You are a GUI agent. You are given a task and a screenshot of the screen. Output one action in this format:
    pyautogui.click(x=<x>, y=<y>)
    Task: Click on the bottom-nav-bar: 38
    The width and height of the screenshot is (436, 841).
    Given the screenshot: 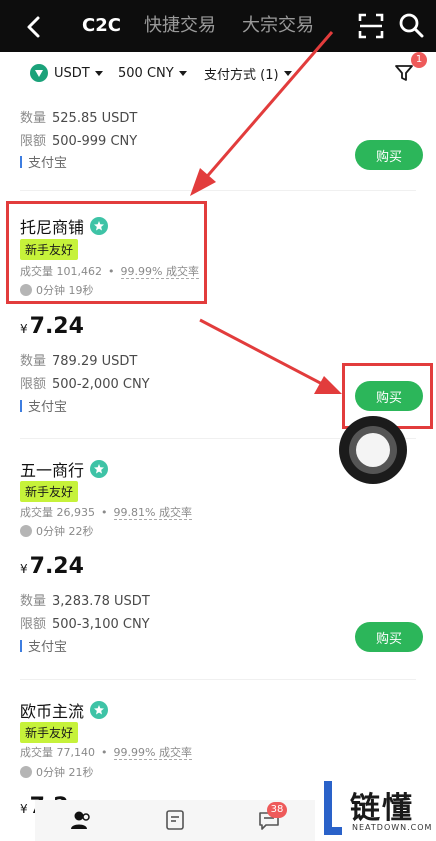 What is the action you would take?
    pyautogui.click(x=175, y=820)
    